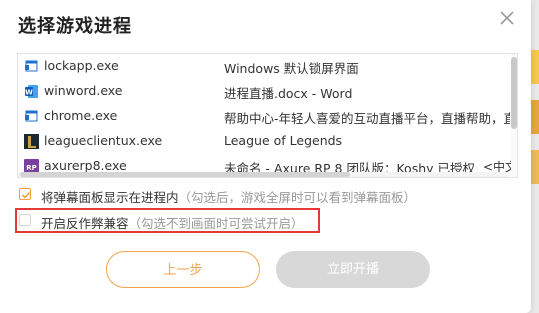  I want to click on show-panel-checkbox, so click(25, 194).